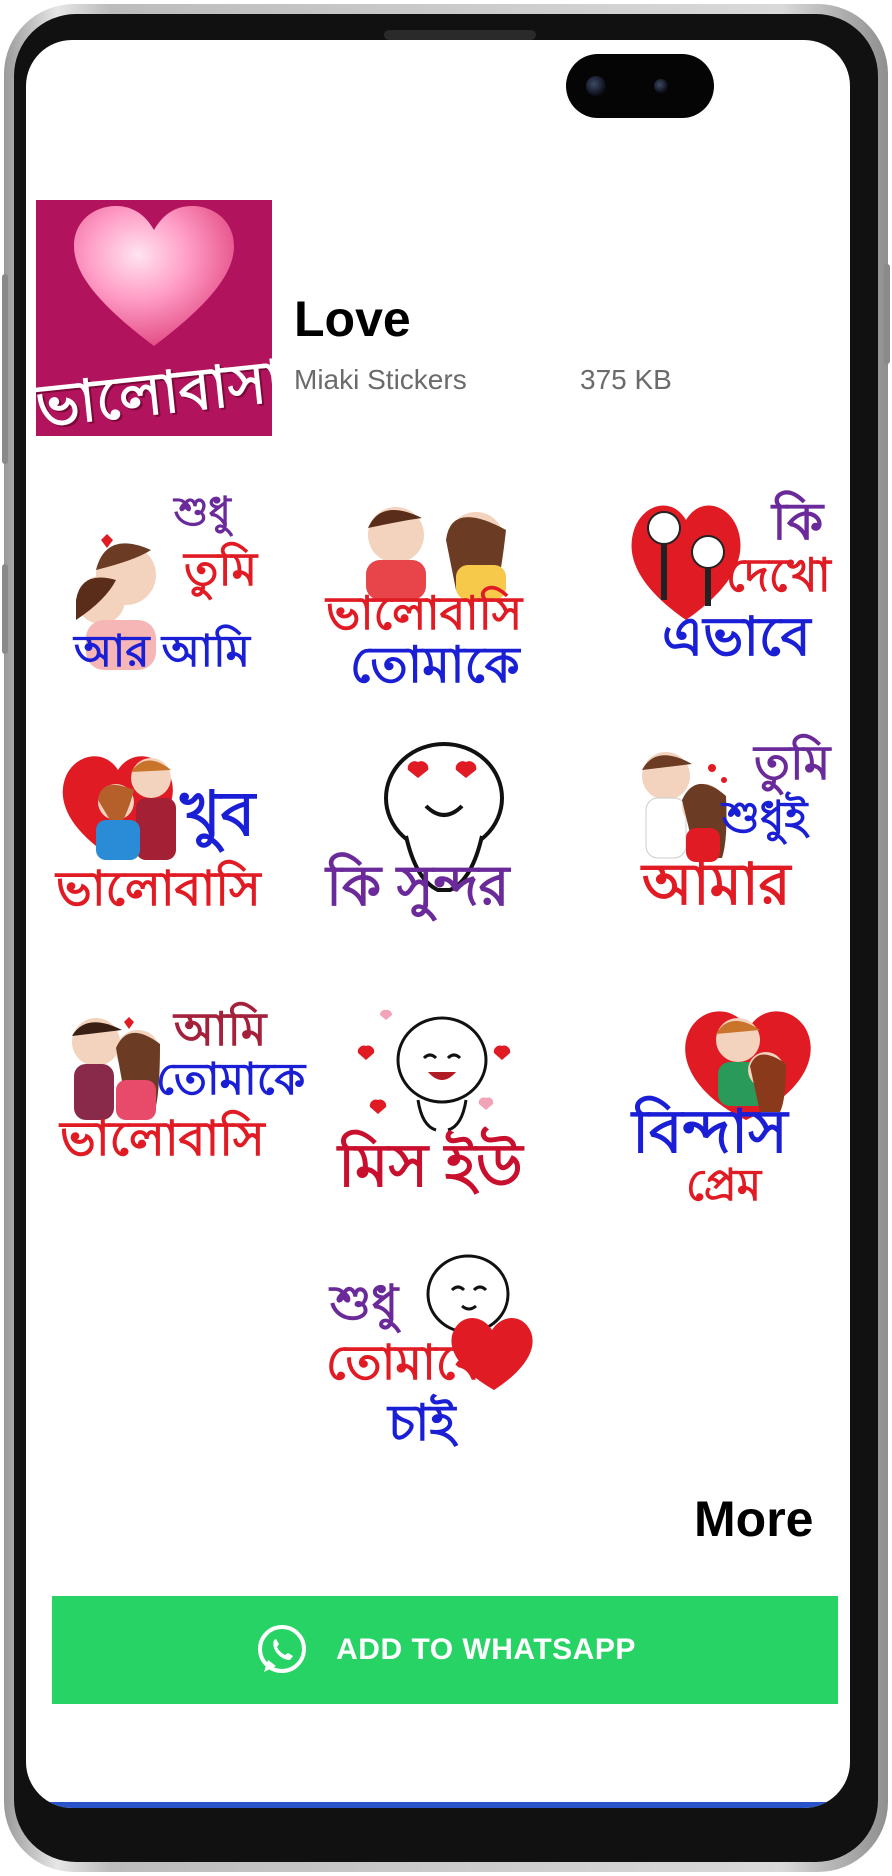 This screenshot has width=892, height=1876. I want to click on add-to-whatsapp-label: ADD TO WHATSAPP, so click(486, 1649).